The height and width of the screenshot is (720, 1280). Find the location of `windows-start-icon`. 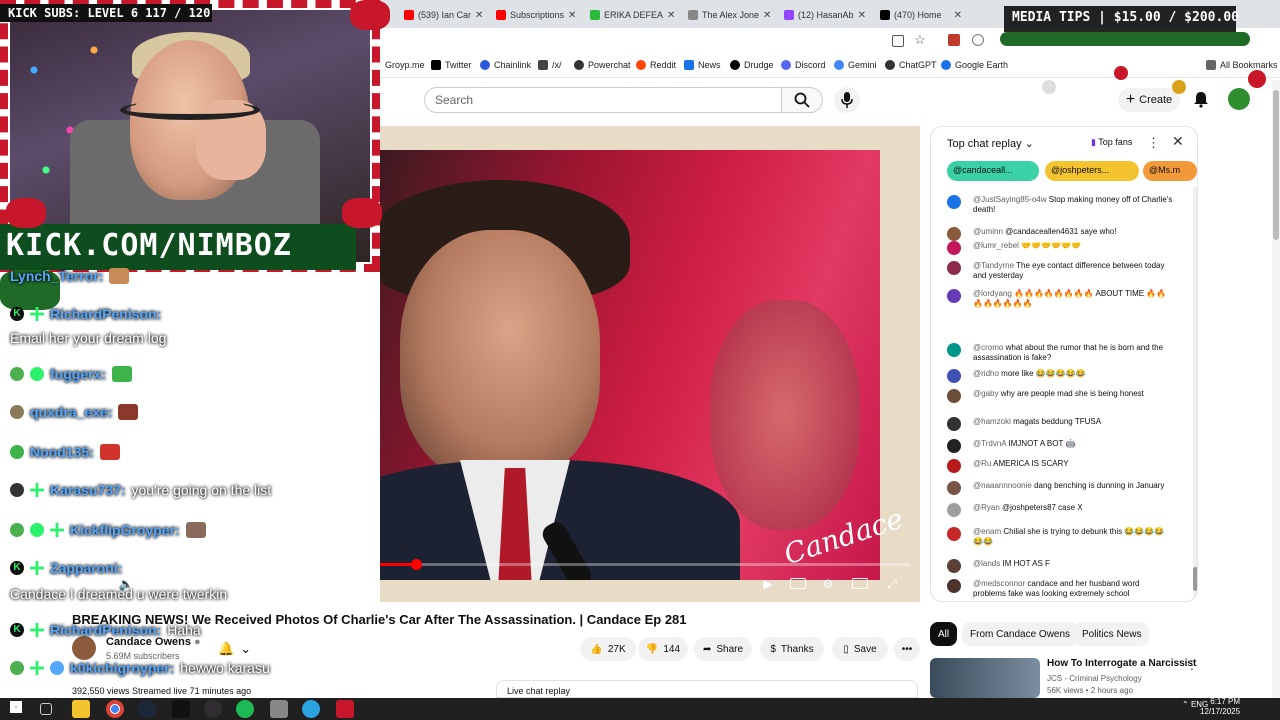

windows-start-icon is located at coordinates (16, 707).